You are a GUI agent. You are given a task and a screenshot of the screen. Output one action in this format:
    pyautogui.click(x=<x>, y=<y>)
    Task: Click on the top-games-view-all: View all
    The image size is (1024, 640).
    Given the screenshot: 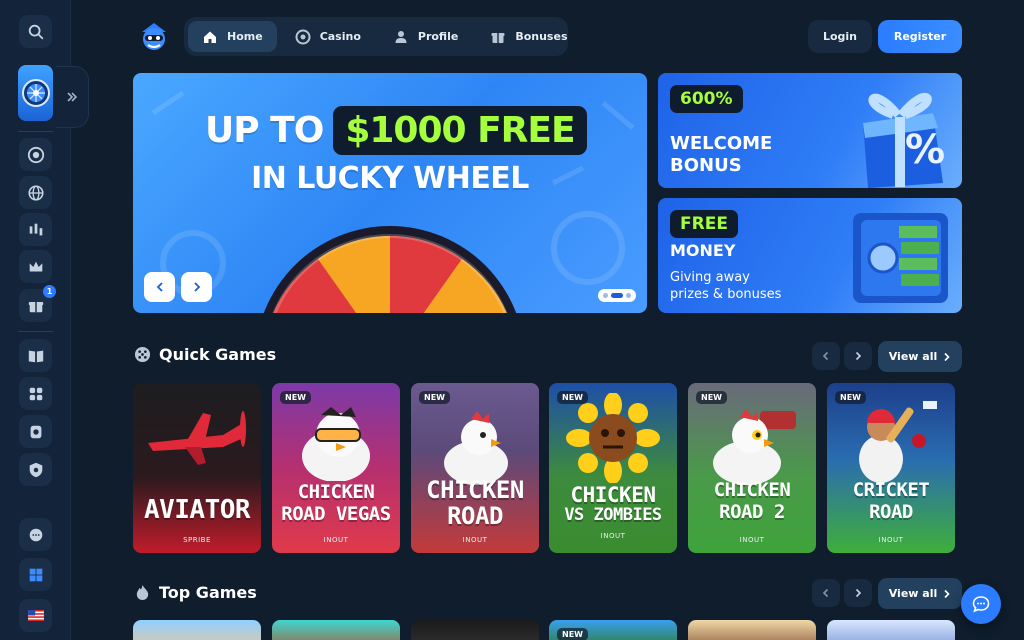 What is the action you would take?
    pyautogui.click(x=920, y=593)
    